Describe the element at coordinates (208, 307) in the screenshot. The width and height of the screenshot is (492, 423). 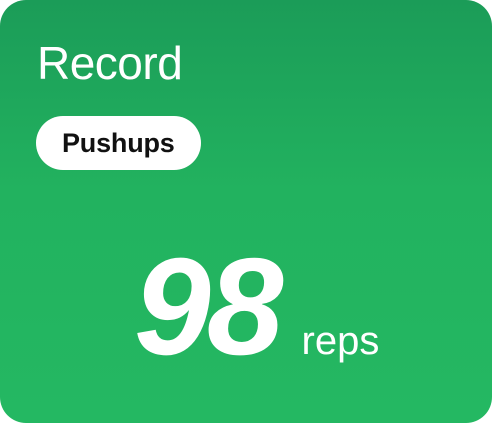
I see `record-value: 98` at that location.